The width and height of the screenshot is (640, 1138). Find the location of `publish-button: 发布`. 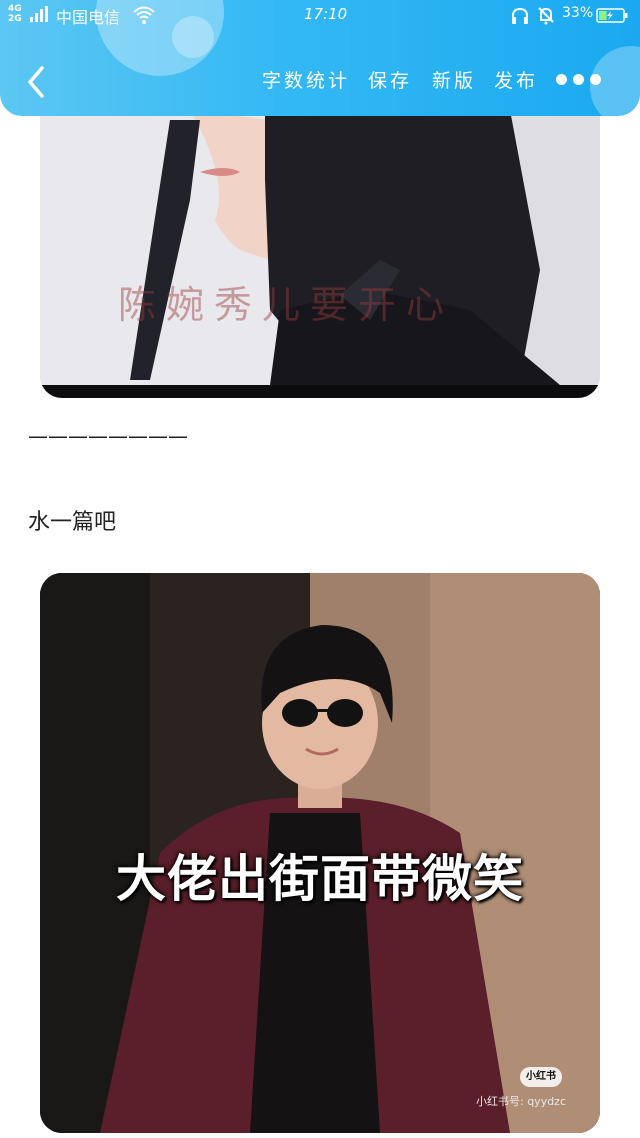

publish-button: 发布 is located at coordinates (516, 79).